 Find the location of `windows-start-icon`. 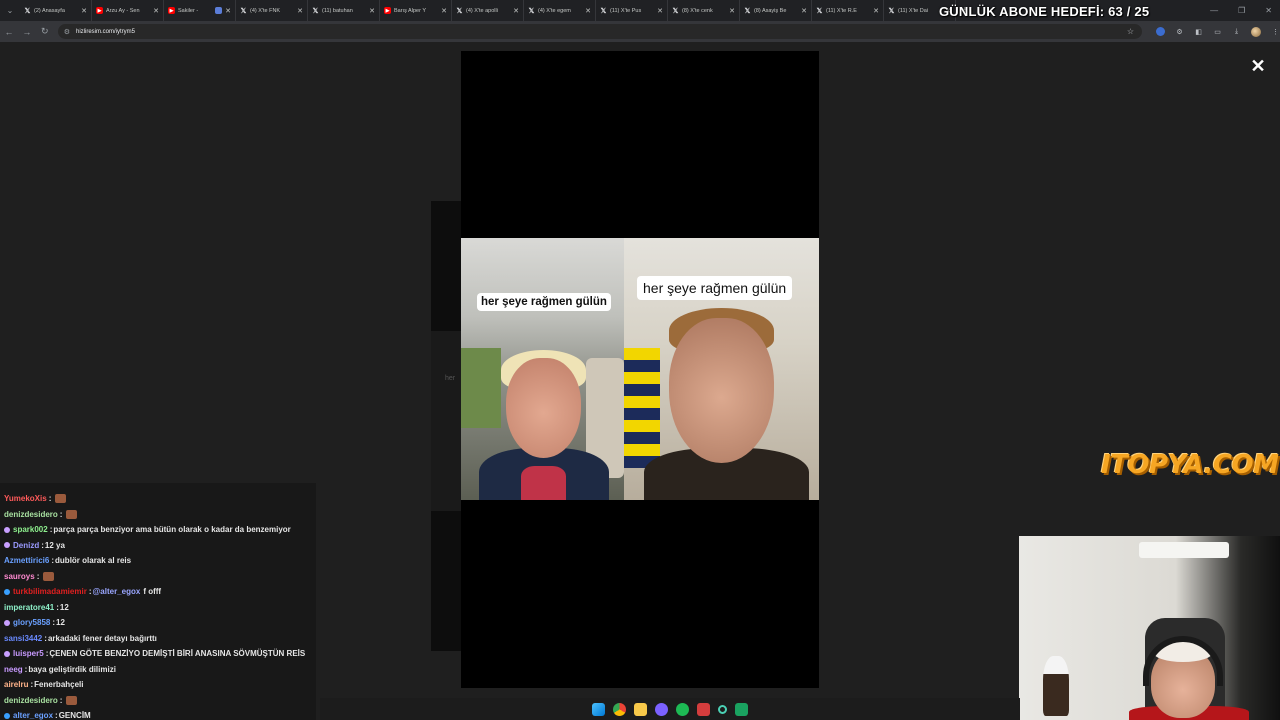

windows-start-icon is located at coordinates (598, 709).